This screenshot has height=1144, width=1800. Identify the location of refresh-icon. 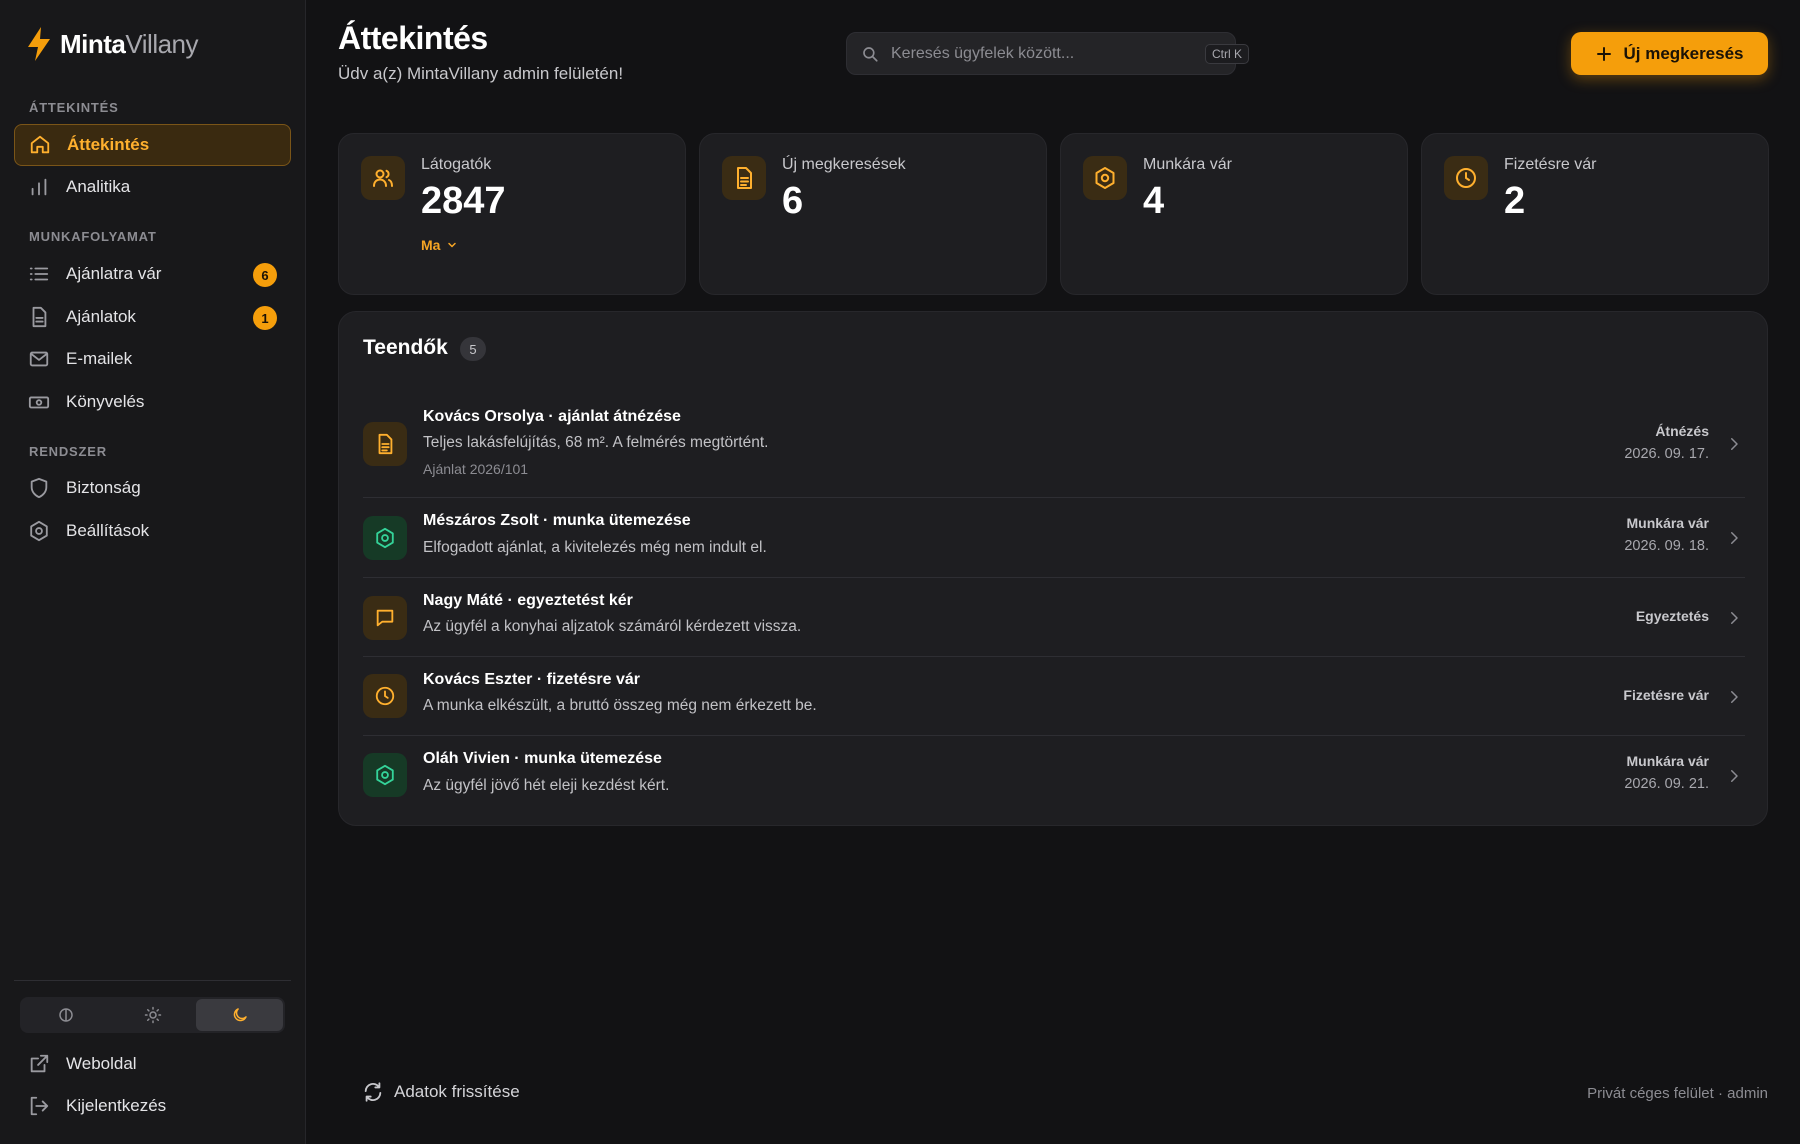
(373, 1092).